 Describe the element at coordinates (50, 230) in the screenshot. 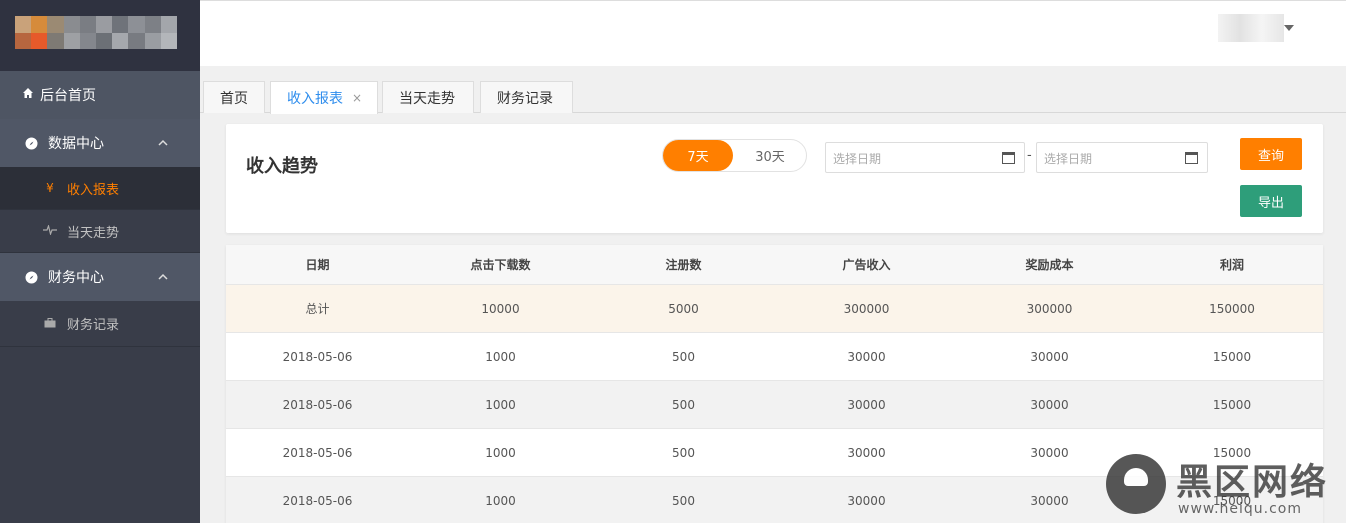

I see `pulse-icon` at that location.